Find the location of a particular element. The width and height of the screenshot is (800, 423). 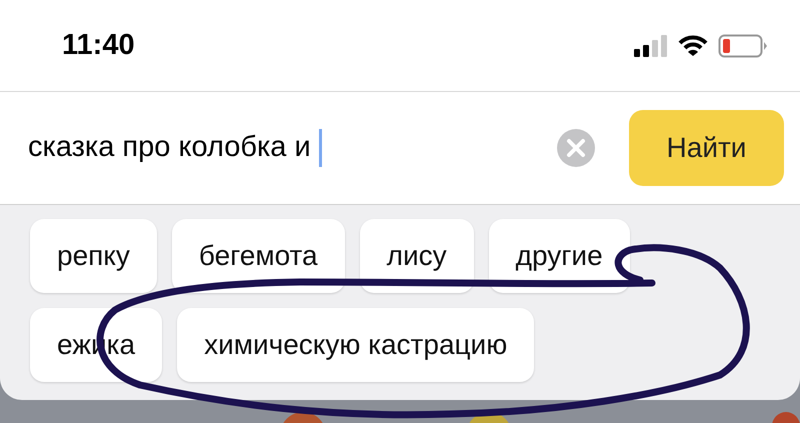

search-field: сказка про колобка и is located at coordinates (175, 148).